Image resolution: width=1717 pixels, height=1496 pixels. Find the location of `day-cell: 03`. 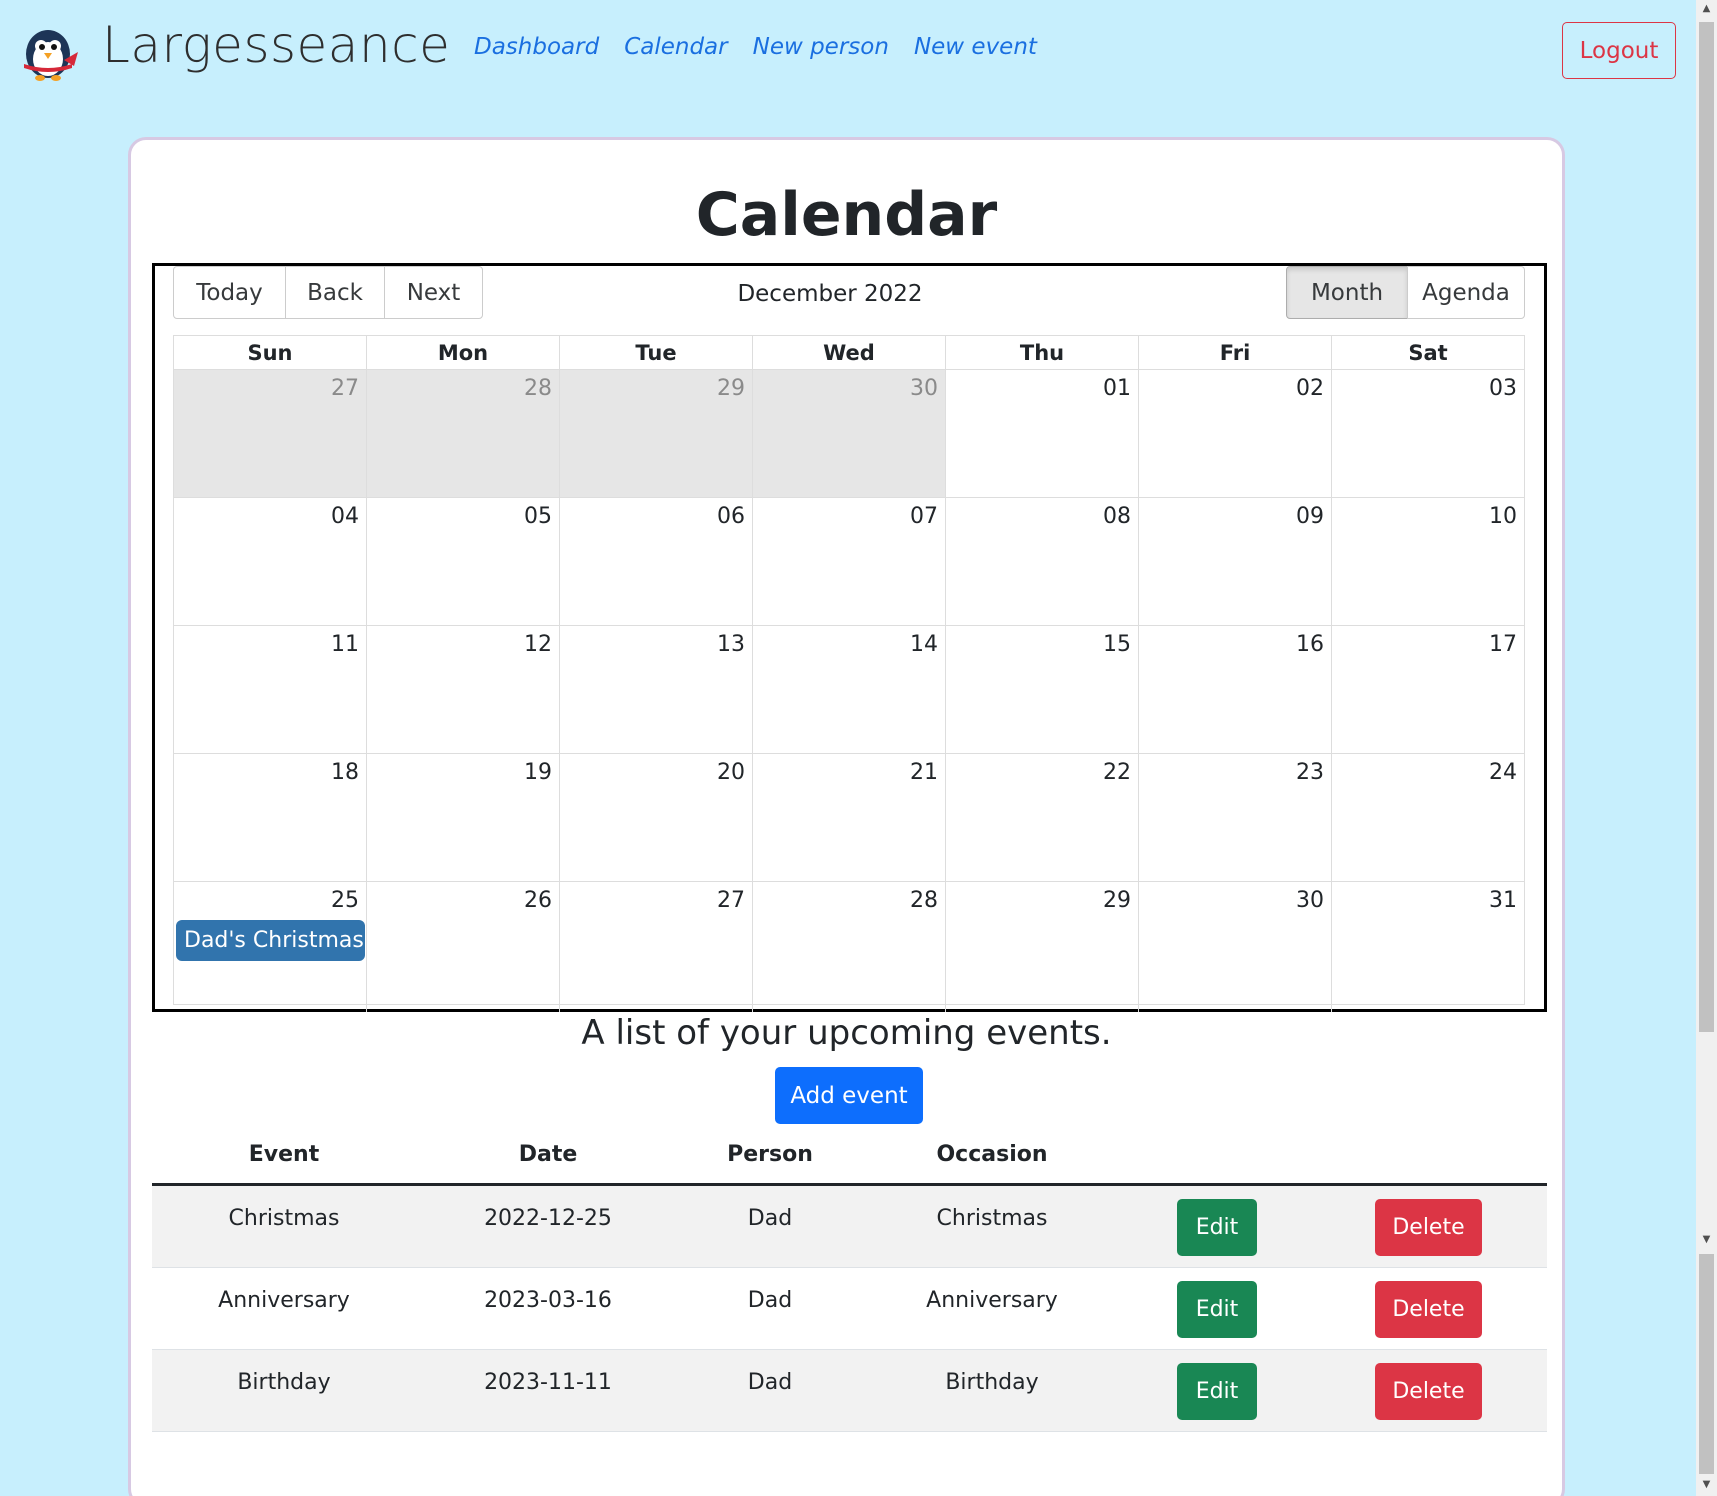

day-cell: 03 is located at coordinates (1427, 433).